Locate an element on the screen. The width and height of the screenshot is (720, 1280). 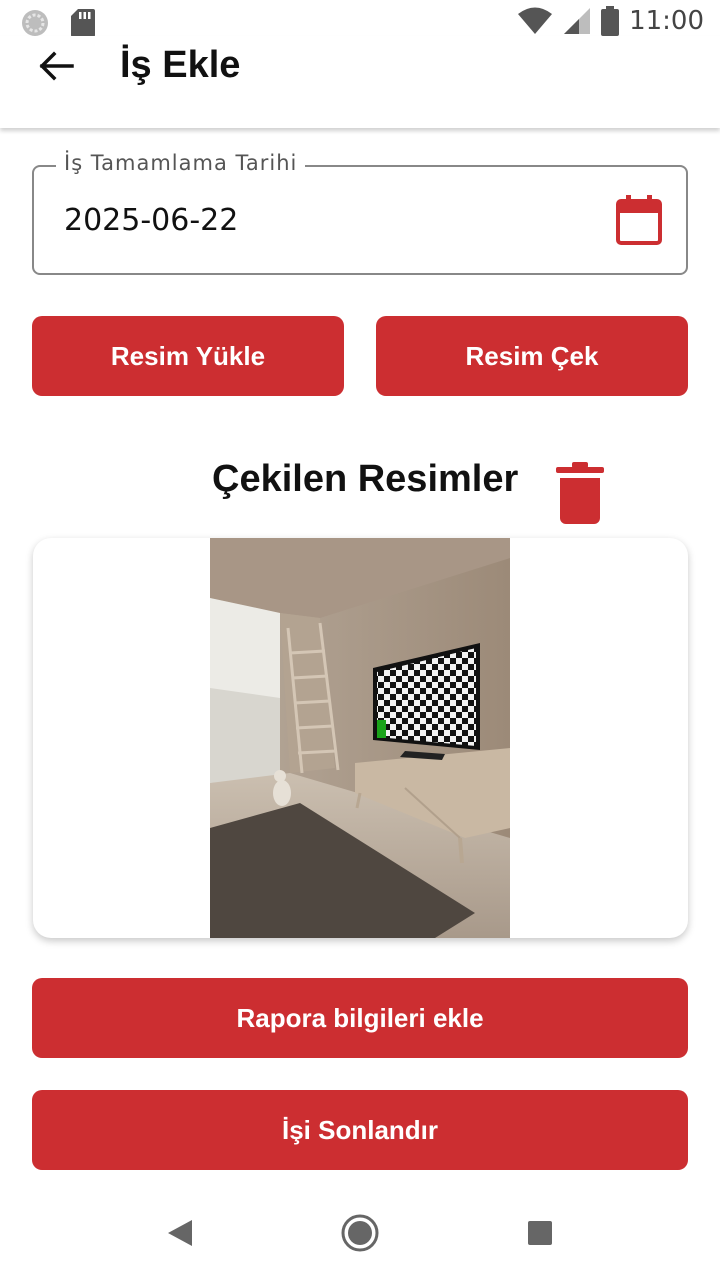
completion-date-field: İş Tamamlama Tarihi 2025-06-22 is located at coordinates (360, 213).